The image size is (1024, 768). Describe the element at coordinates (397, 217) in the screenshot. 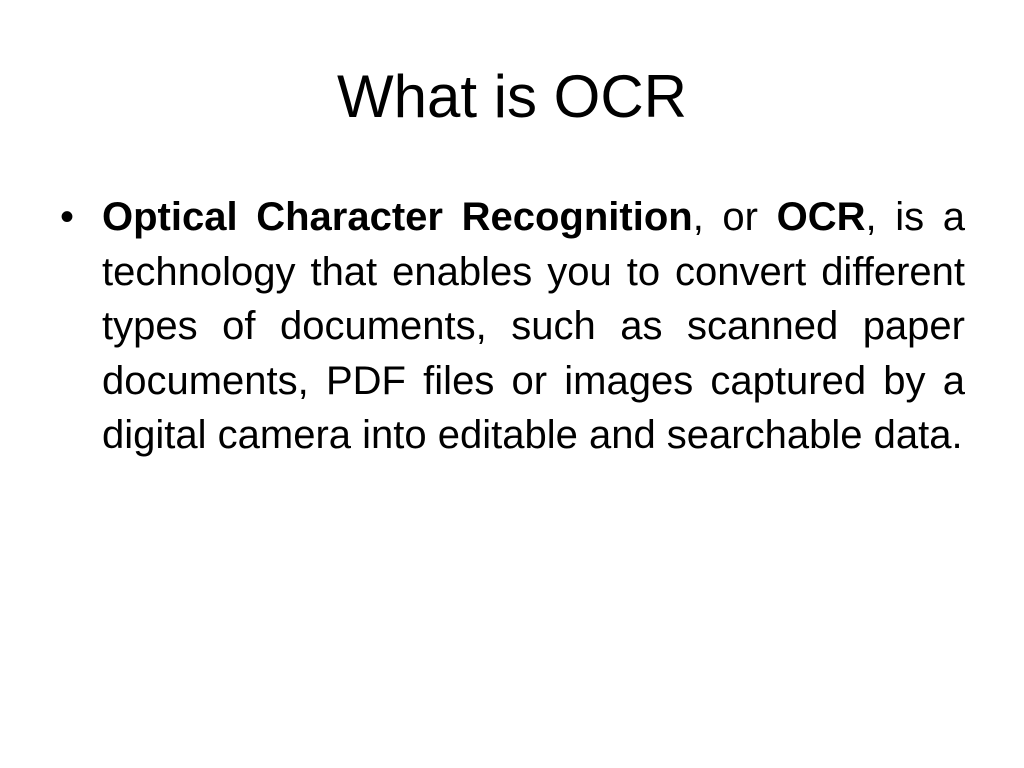

I see `term-full-name: Optical Character Recognition` at that location.